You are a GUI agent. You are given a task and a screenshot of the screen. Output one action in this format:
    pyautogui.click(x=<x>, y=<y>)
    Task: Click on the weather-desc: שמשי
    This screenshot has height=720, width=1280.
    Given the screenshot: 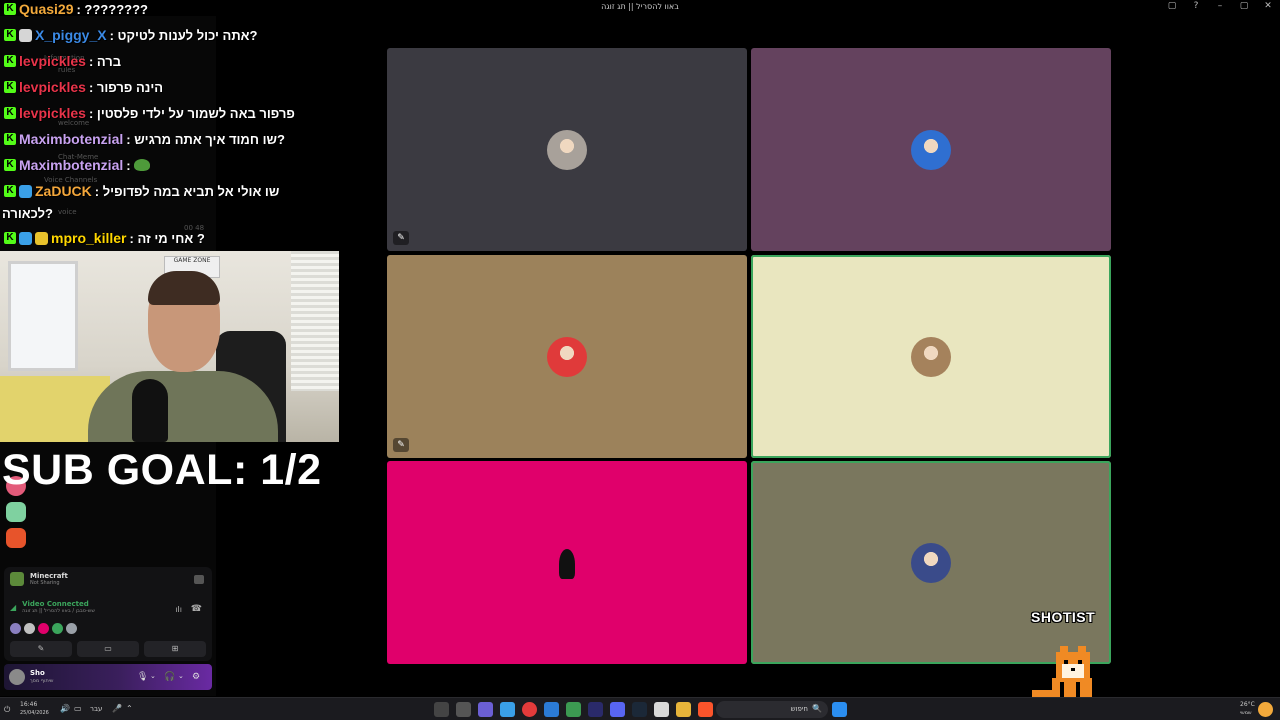 What is the action you would take?
    pyautogui.click(x=1246, y=713)
    